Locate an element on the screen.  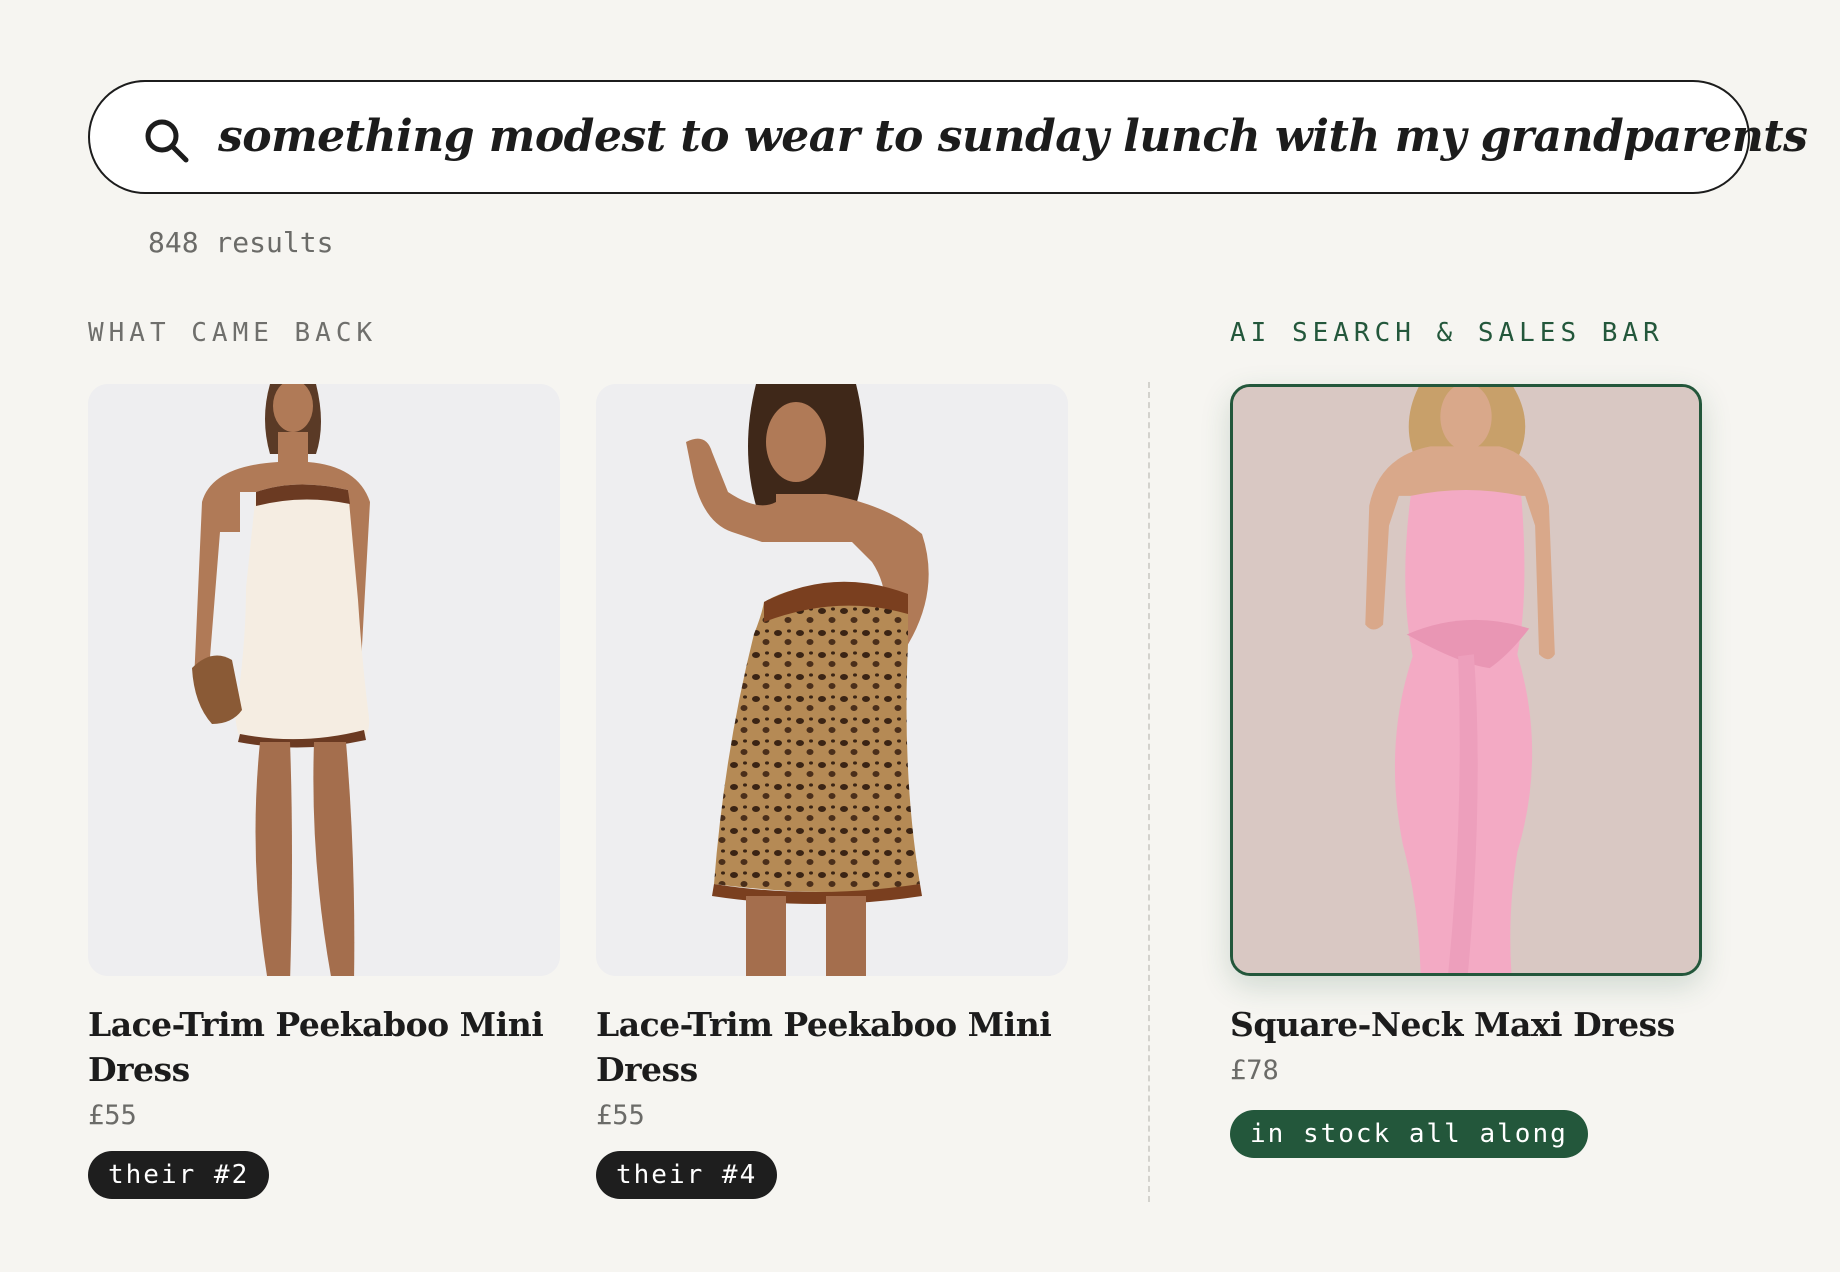
section-label-what-came-back: WHAT CAME BACK is located at coordinates (233, 333).